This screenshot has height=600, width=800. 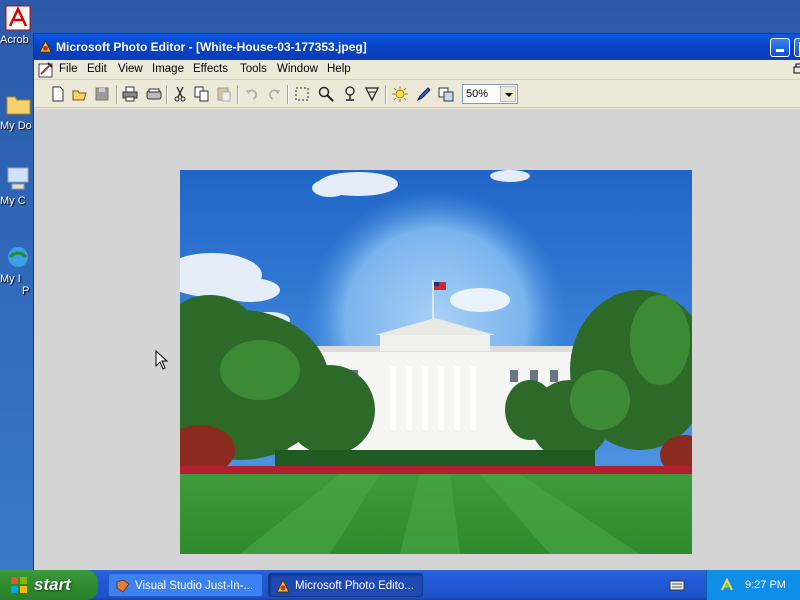 I want to click on transparency-icon, so click(x=372, y=94).